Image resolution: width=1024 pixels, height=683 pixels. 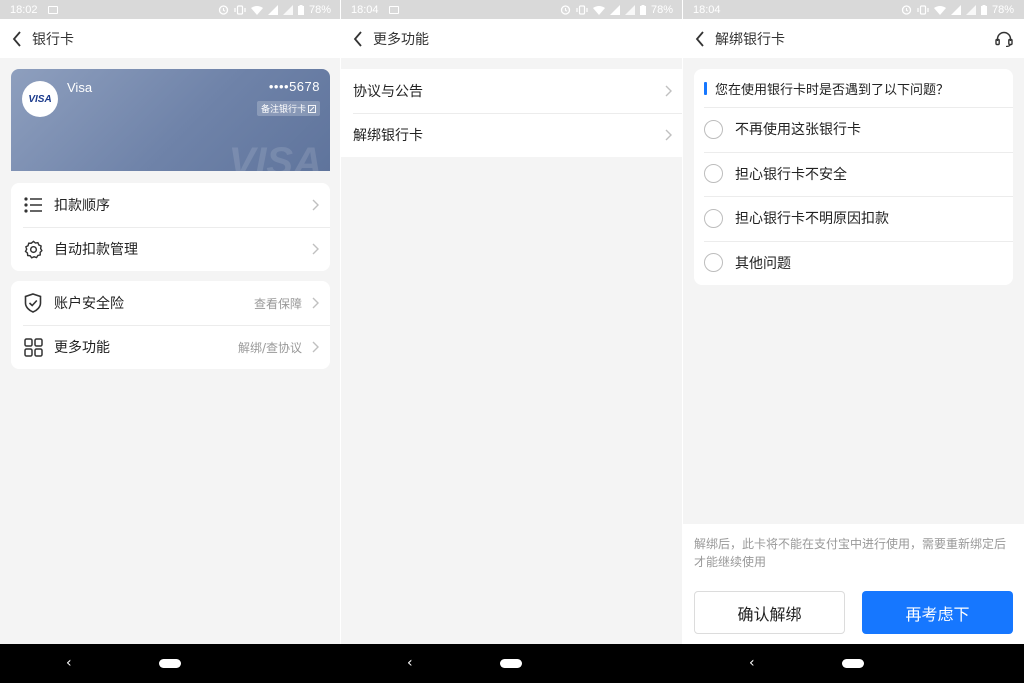 I want to click on option-label: 担心银行卡不明原因扣款, so click(x=812, y=219).